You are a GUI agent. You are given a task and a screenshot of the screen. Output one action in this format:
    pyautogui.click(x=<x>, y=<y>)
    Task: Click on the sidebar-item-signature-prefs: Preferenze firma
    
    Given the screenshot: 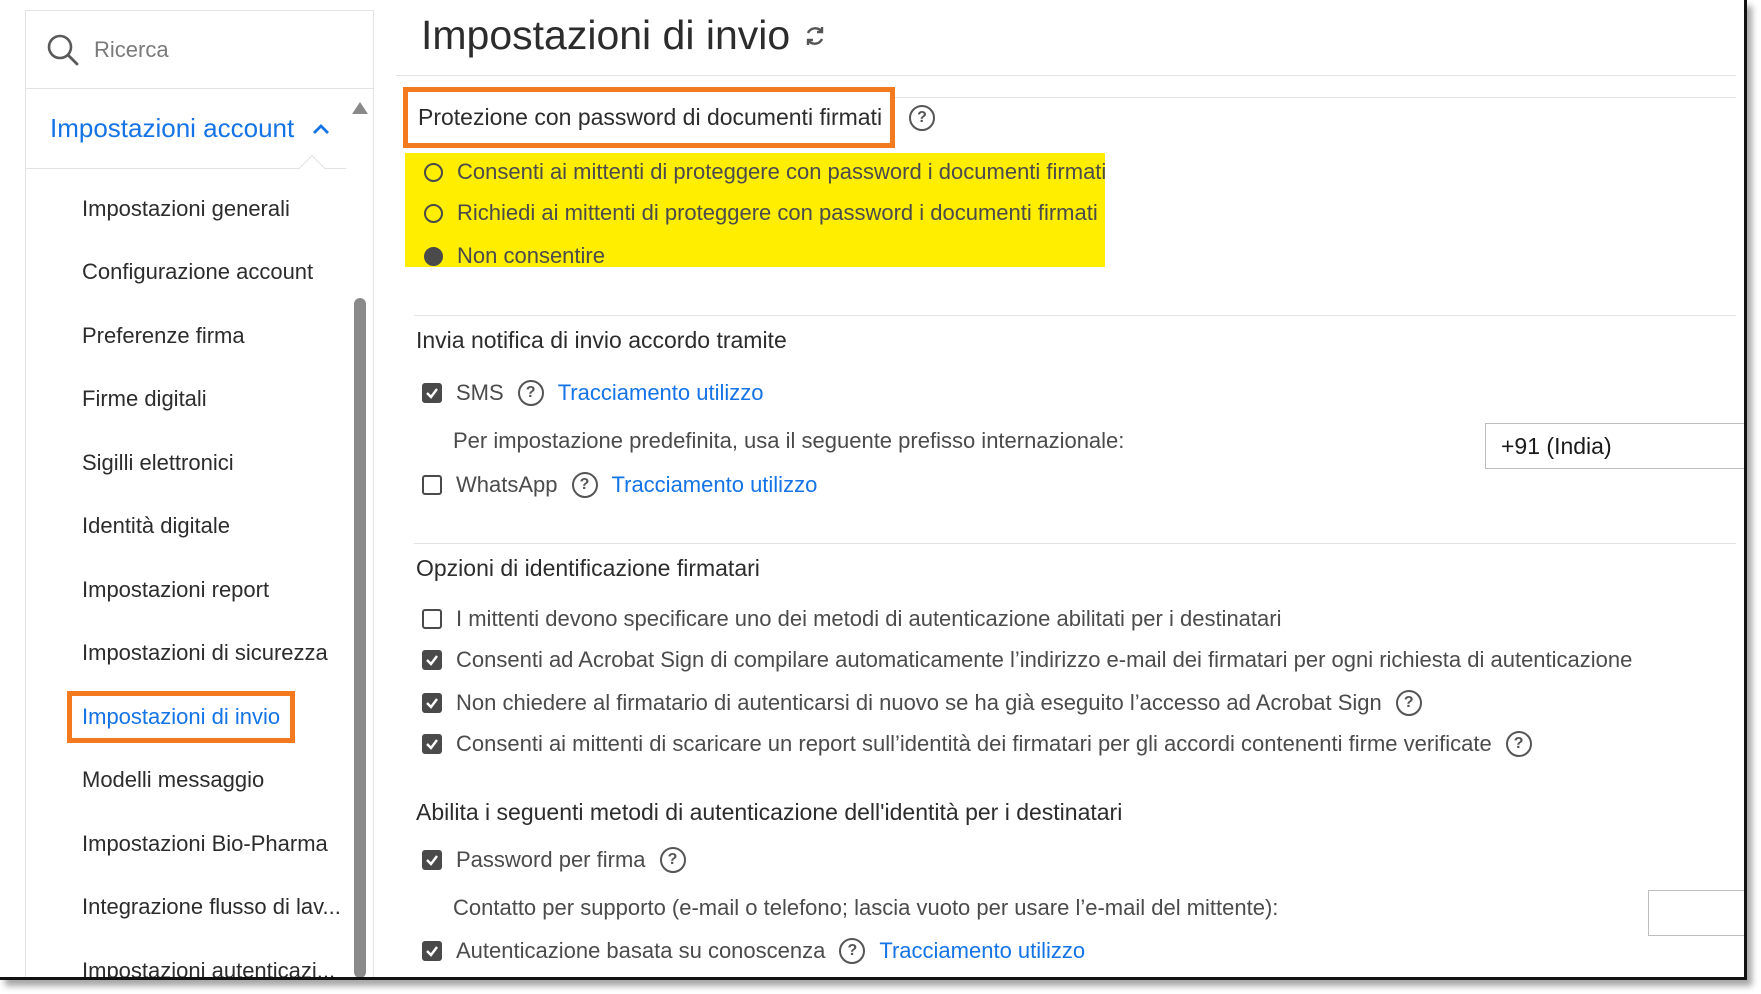 What is the action you would take?
    pyautogui.click(x=199, y=336)
    